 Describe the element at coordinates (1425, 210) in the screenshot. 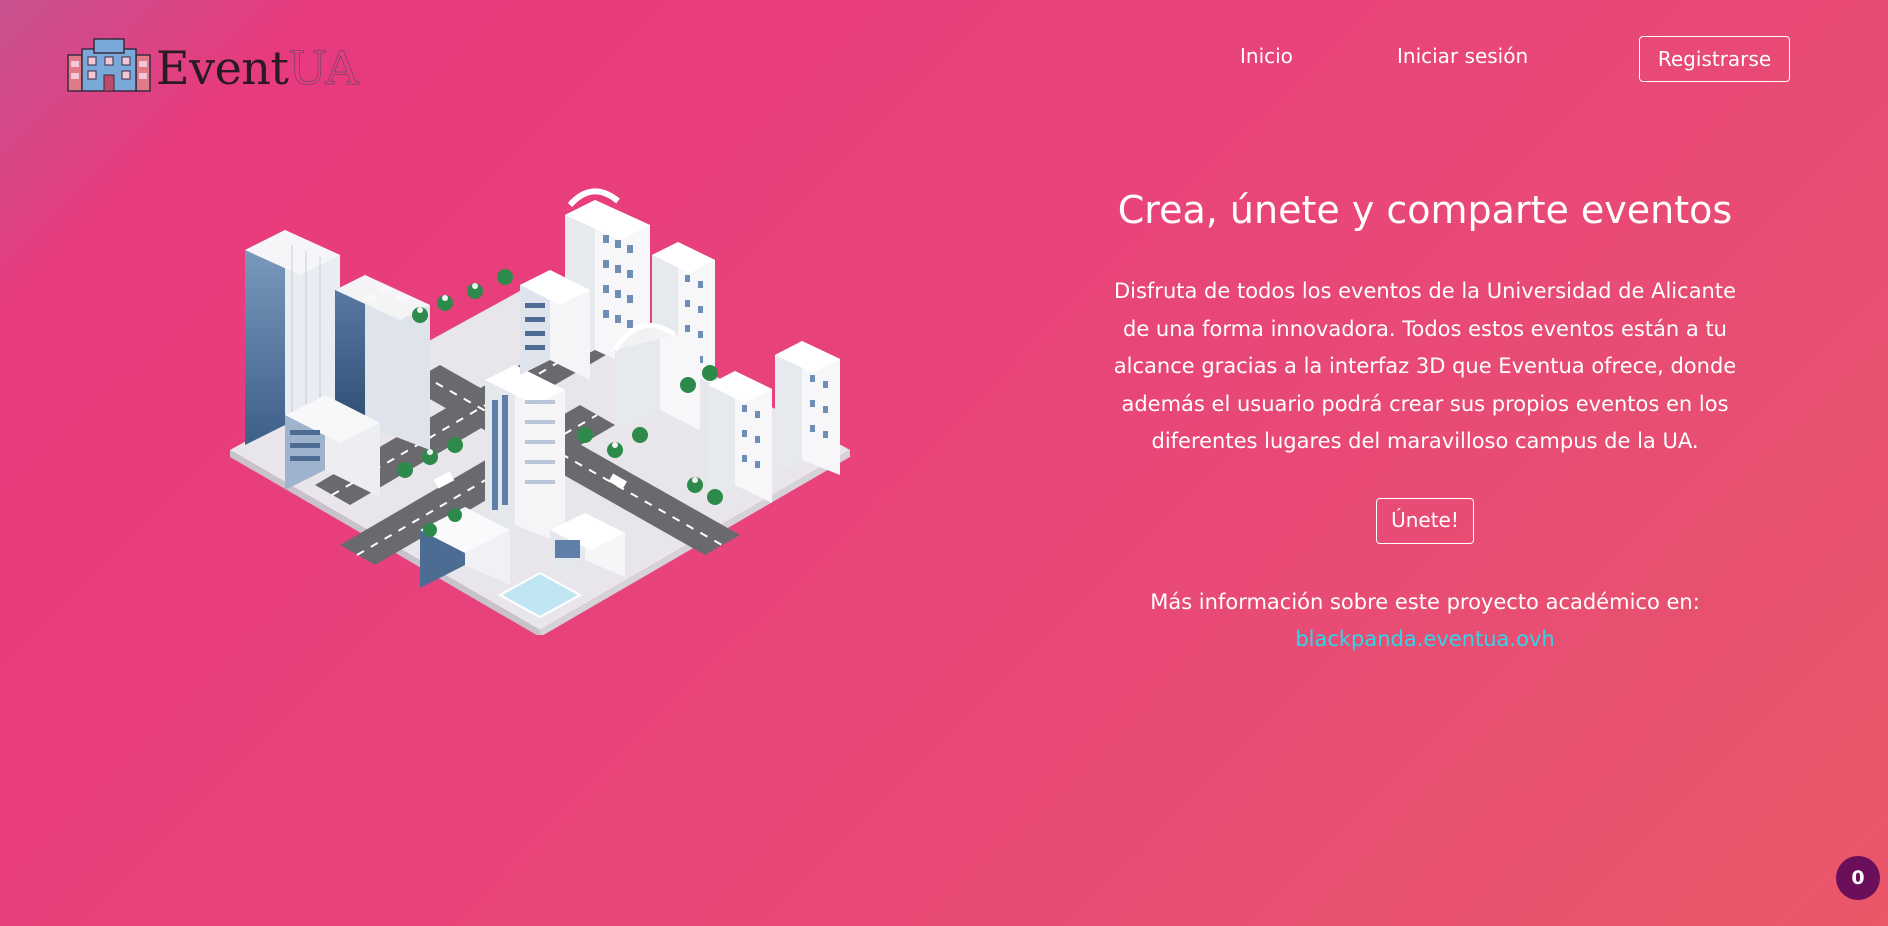

I see `hero-title: Crea, únete y comparte eventos` at that location.